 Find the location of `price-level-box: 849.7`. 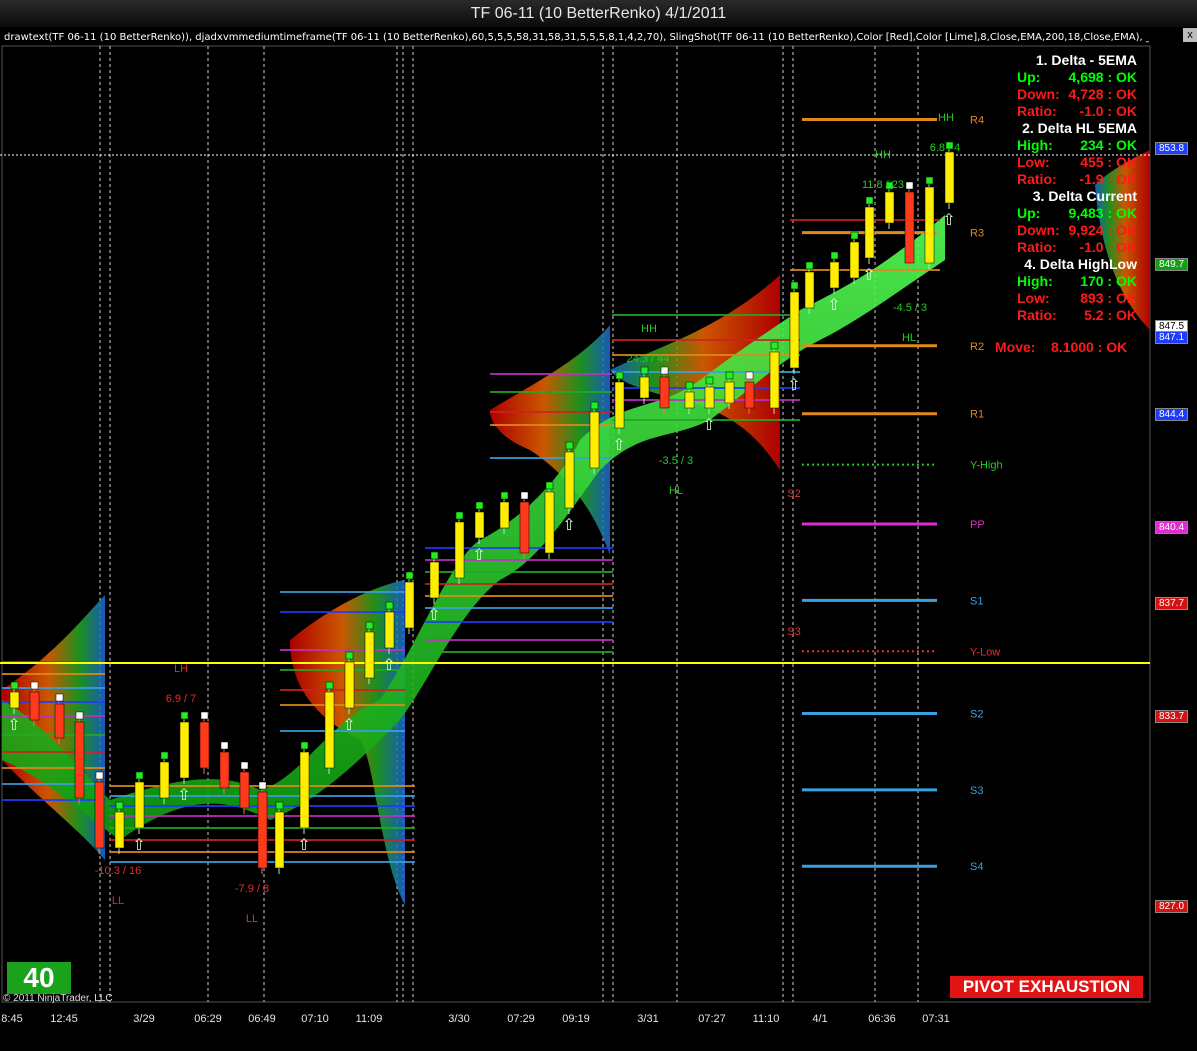

price-level-box: 849.7 is located at coordinates (1171, 264).